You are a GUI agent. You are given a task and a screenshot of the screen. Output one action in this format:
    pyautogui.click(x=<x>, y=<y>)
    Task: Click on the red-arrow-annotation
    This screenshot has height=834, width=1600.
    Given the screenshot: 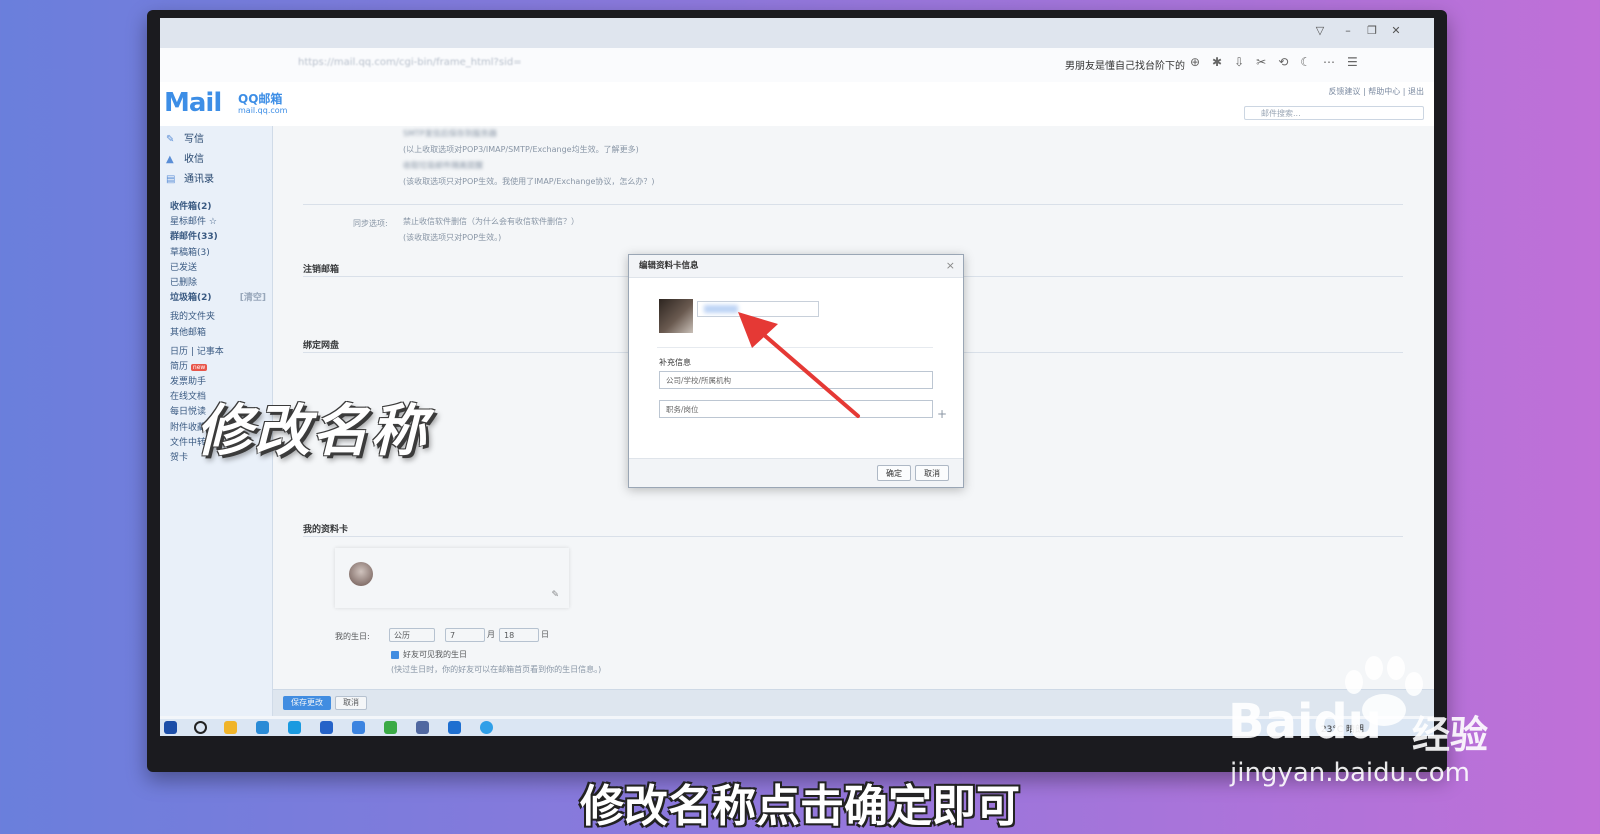 What is the action you would take?
    pyautogui.click(x=799, y=365)
    